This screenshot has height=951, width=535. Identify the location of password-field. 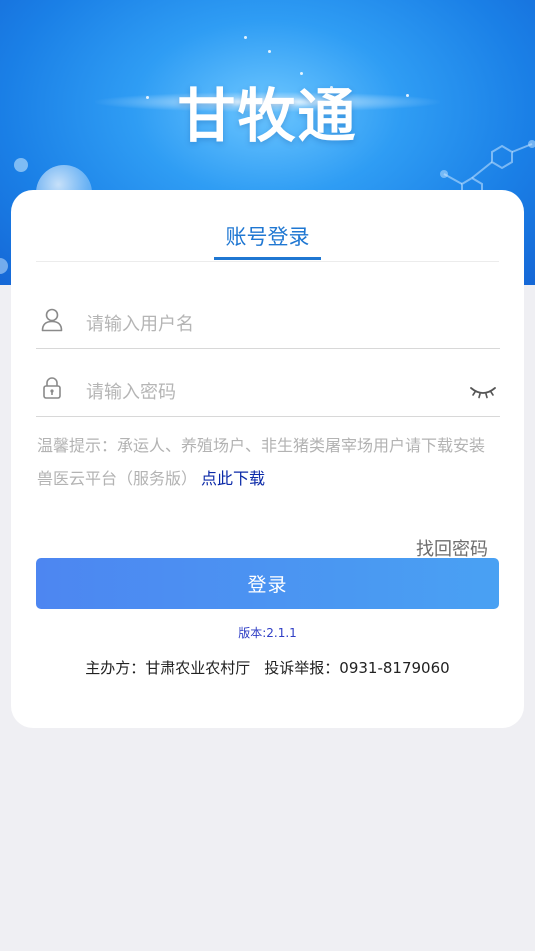
(268, 391).